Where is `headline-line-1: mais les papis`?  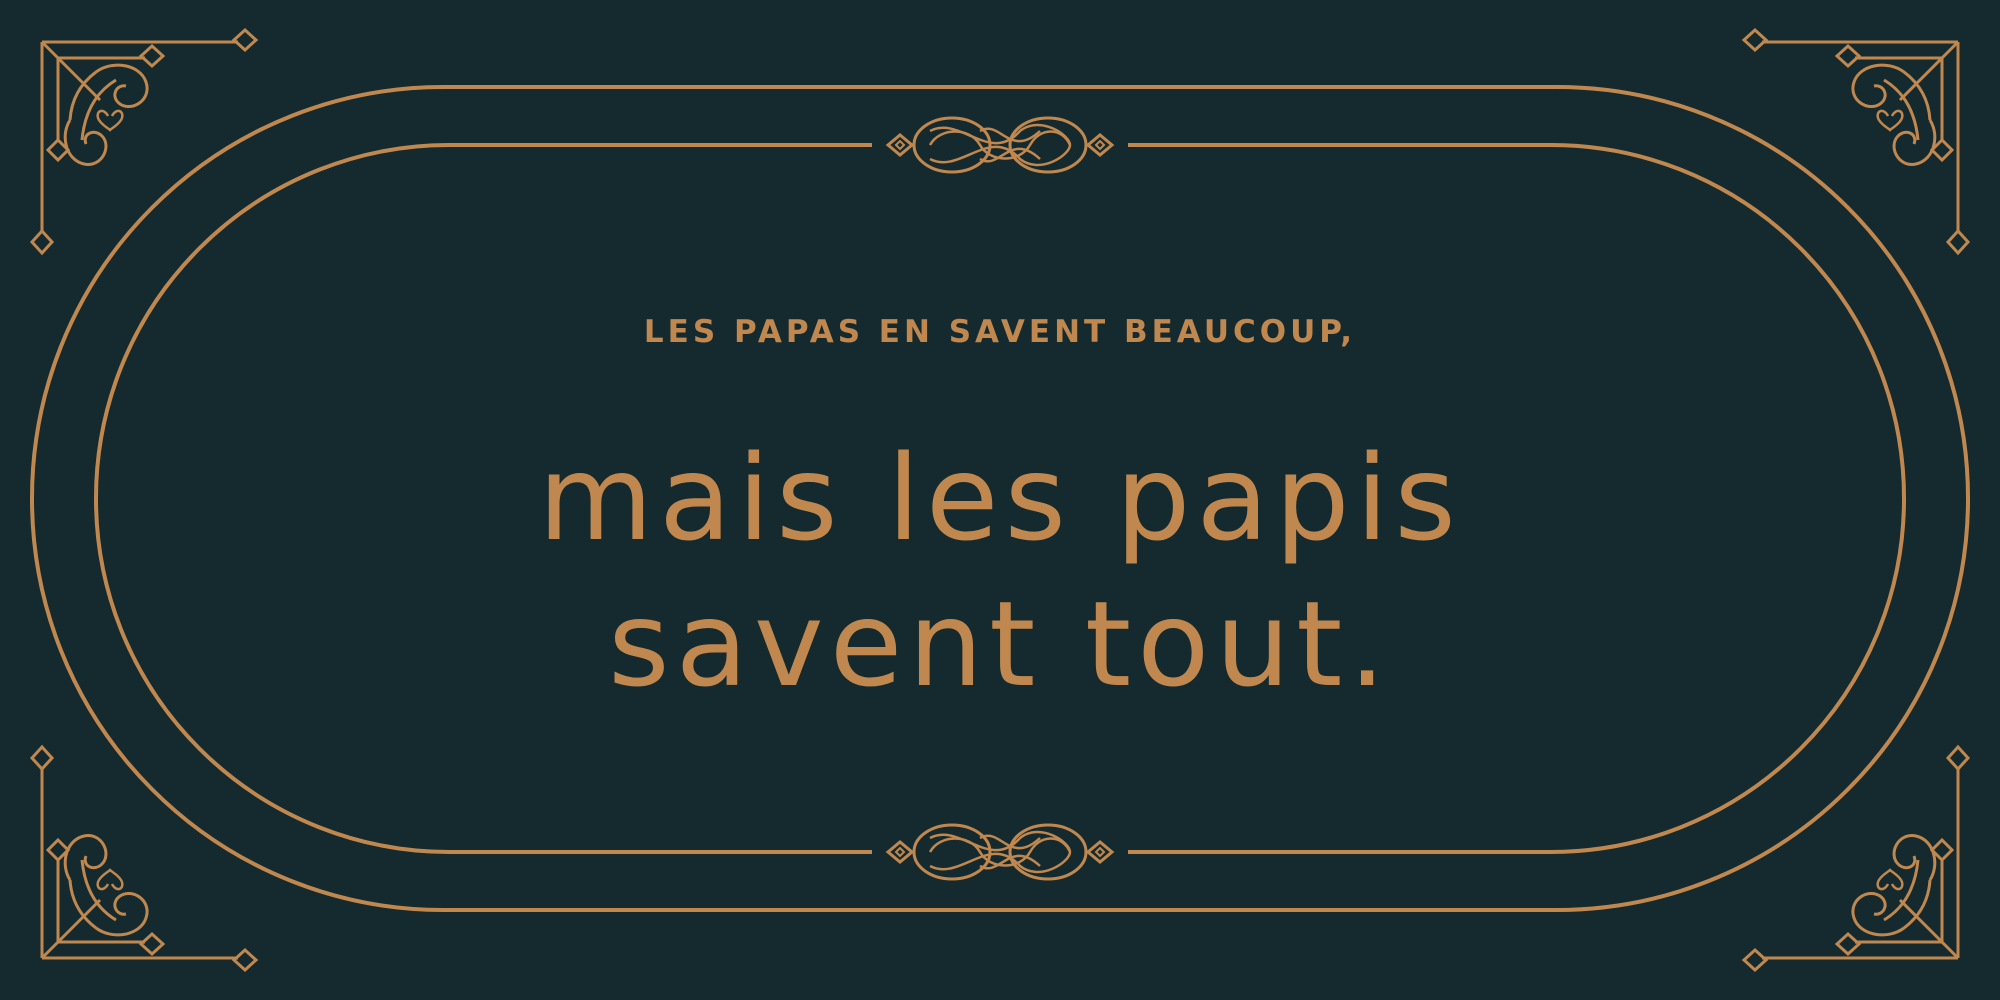
headline-line-1: mais les papis is located at coordinates (1000, 498).